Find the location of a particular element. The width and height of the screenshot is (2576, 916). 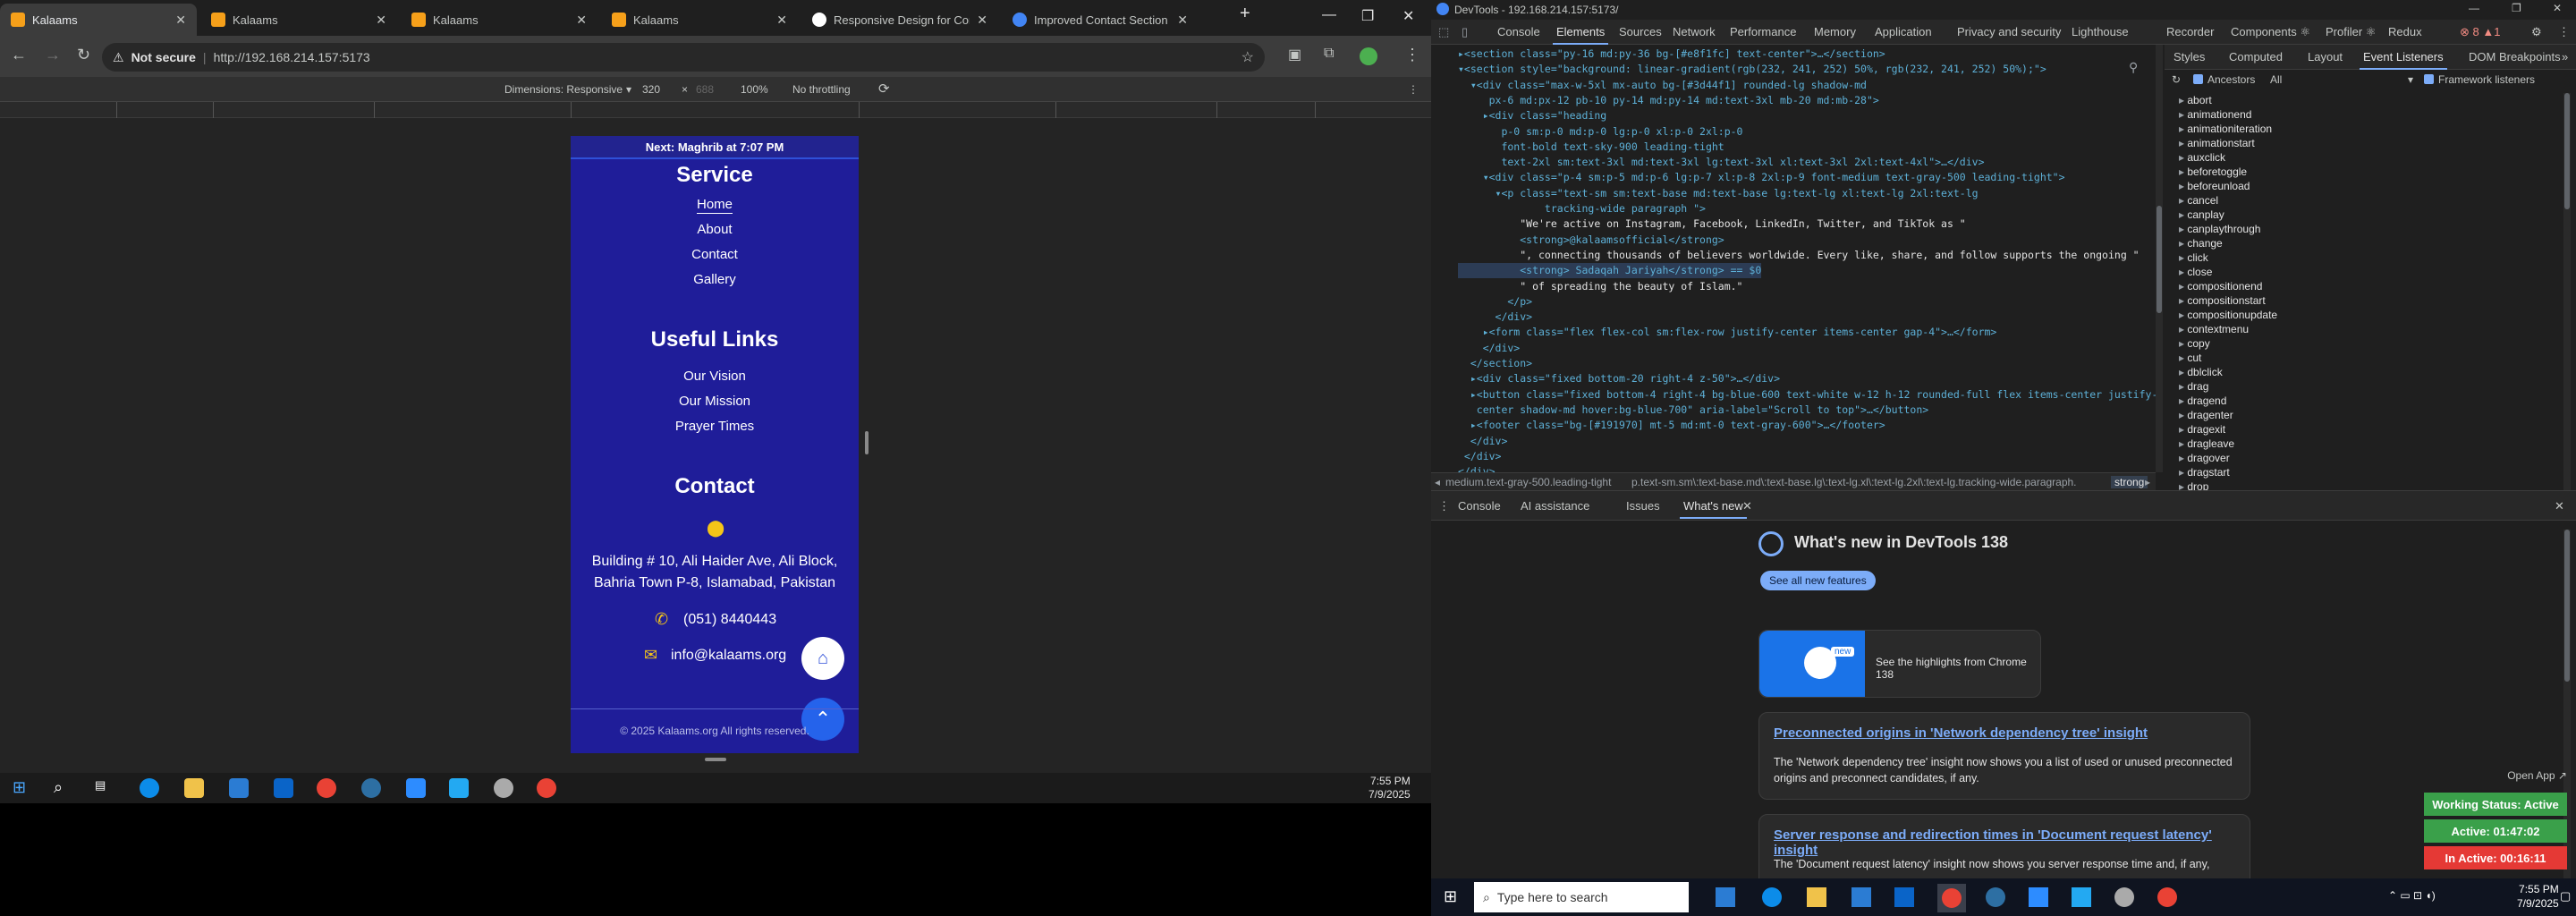

event-list-scrollbar is located at coordinates (2567, 291).